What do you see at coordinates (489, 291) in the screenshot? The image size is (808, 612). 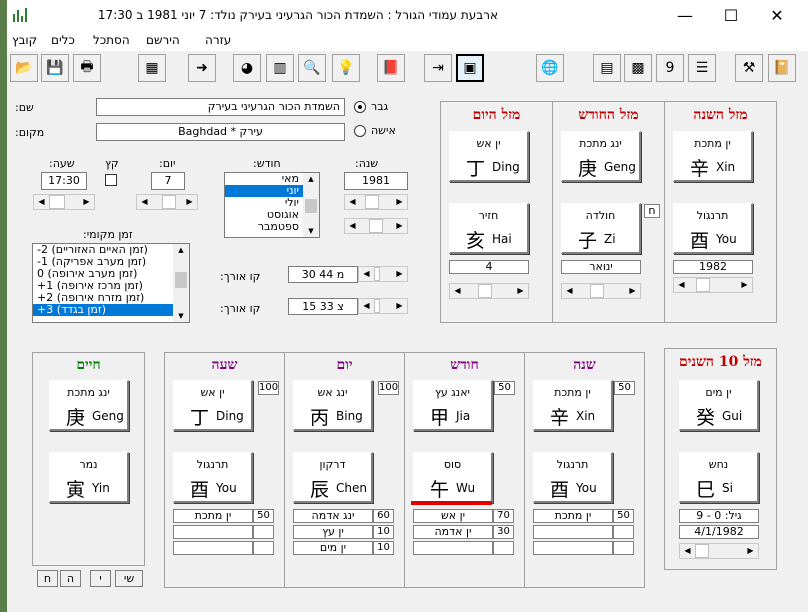 I see `day-luck-scrollbar: ◀ ▶` at bounding box center [489, 291].